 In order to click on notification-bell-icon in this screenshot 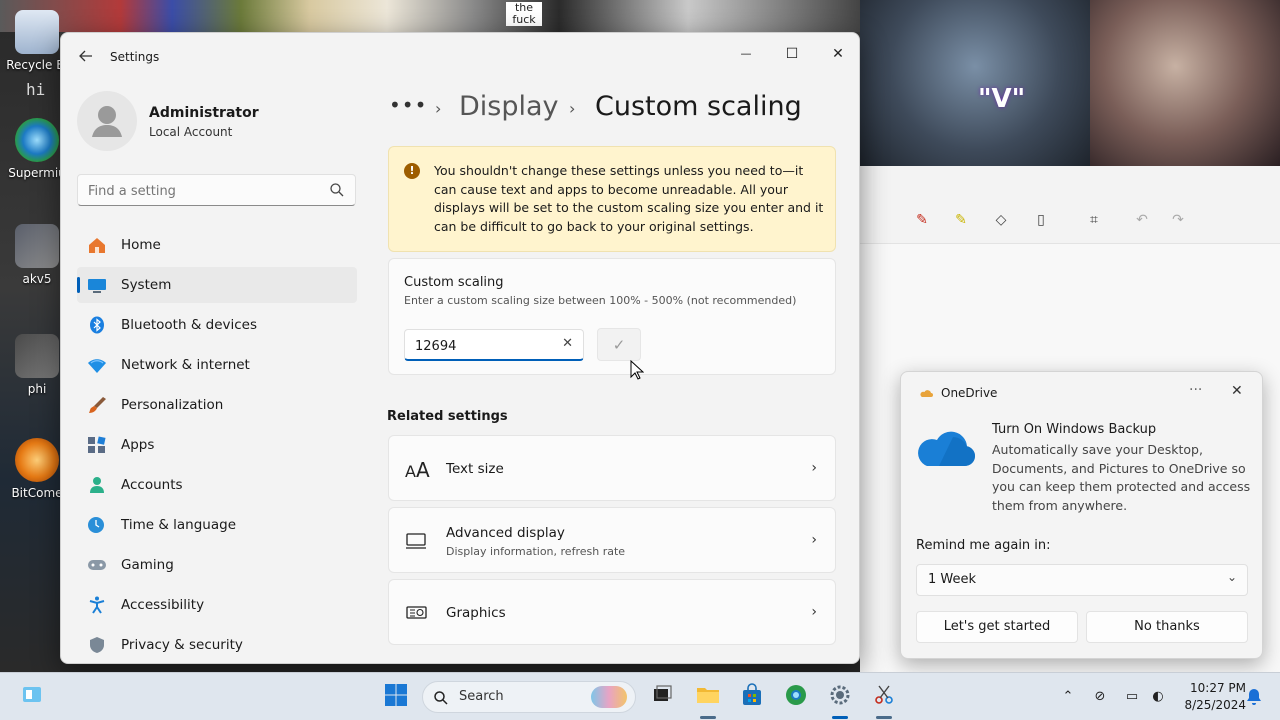, I will do `click(1254, 697)`.